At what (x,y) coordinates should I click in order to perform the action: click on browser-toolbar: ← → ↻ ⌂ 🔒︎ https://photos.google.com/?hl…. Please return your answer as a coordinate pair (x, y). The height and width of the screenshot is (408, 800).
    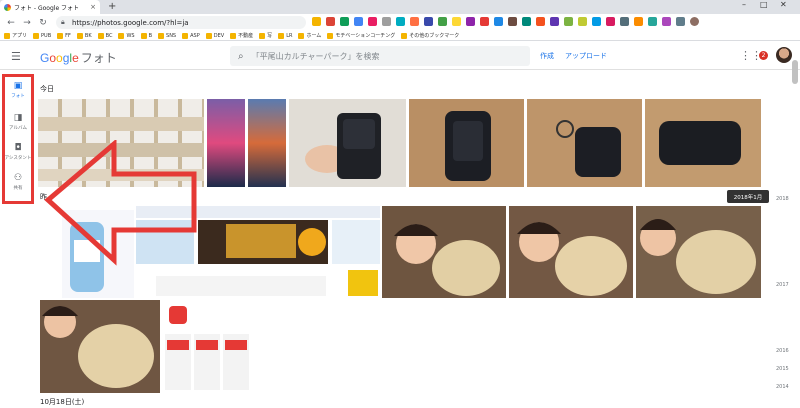
    Looking at the image, I should click on (400, 22).